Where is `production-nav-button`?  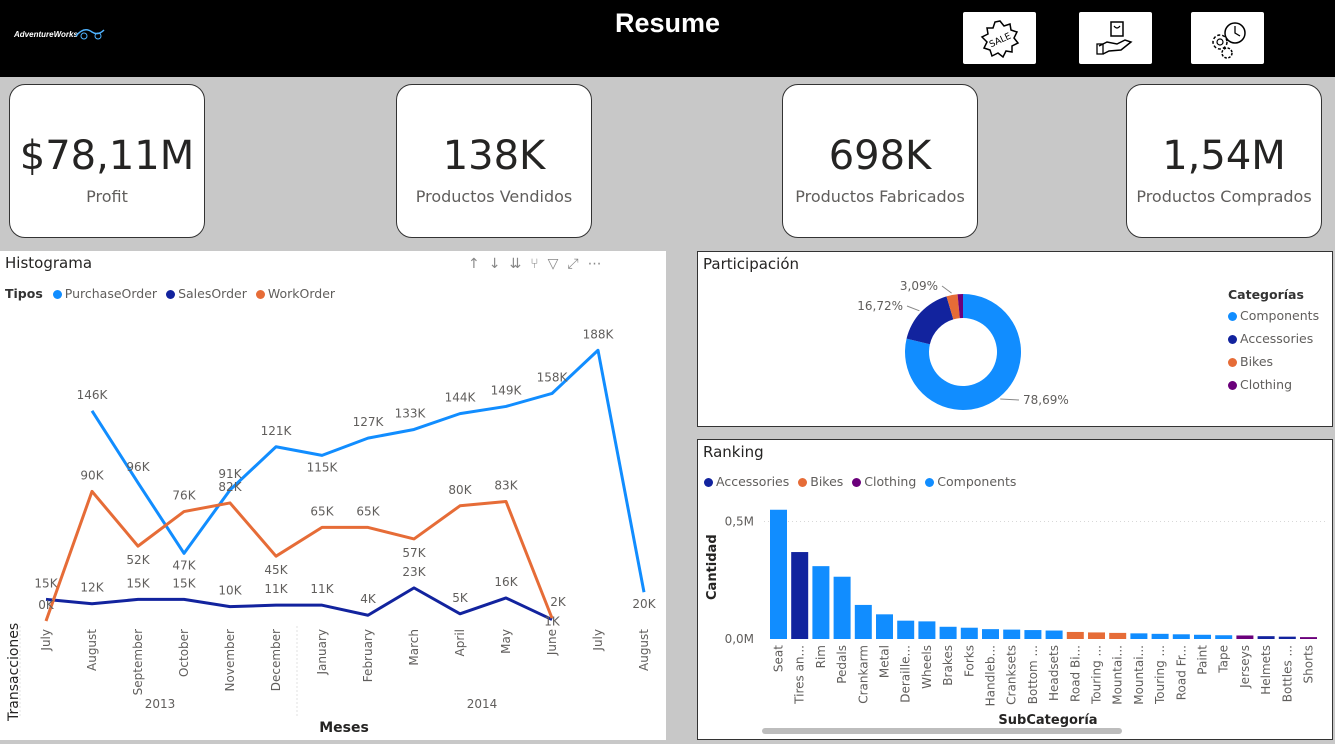 production-nav-button is located at coordinates (1227, 38).